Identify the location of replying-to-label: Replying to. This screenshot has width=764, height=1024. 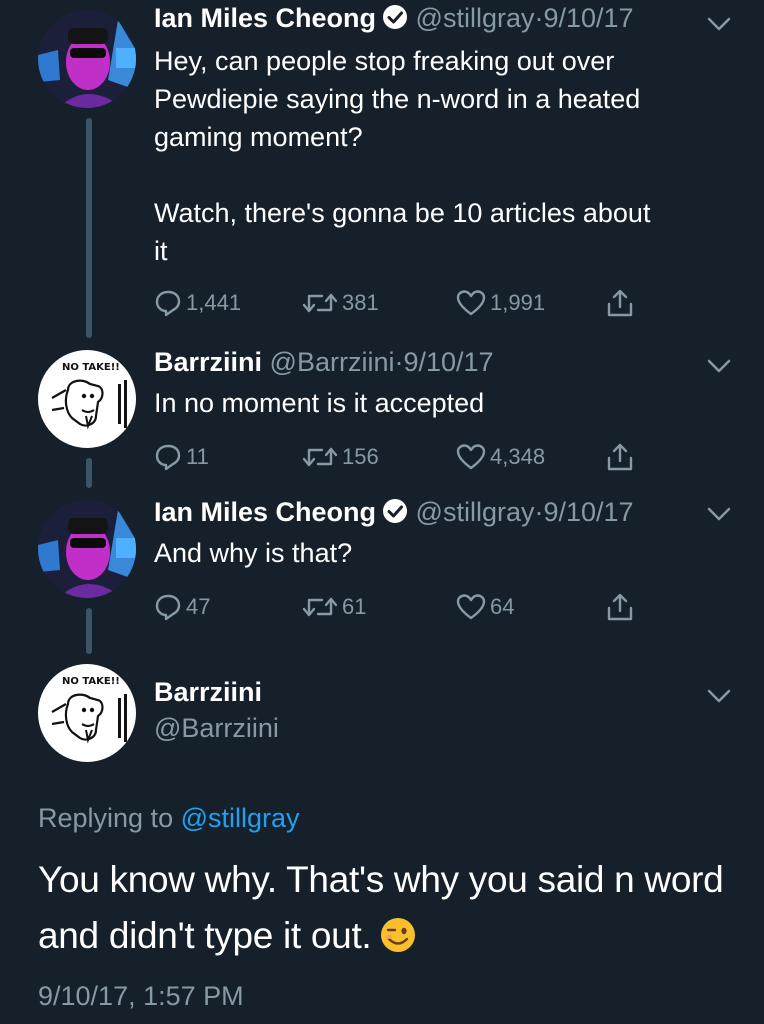
(106, 818).